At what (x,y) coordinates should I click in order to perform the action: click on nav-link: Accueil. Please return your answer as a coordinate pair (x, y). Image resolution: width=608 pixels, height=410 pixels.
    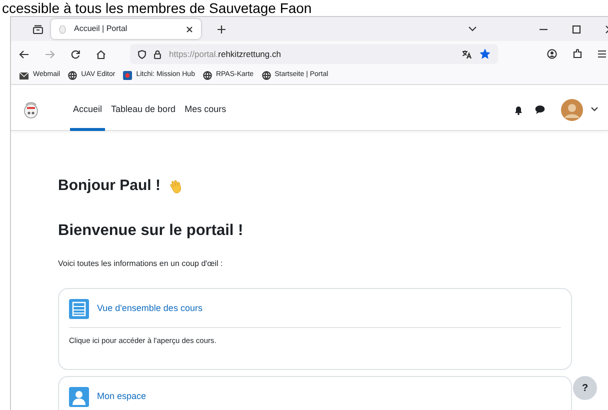
    Looking at the image, I should click on (88, 109).